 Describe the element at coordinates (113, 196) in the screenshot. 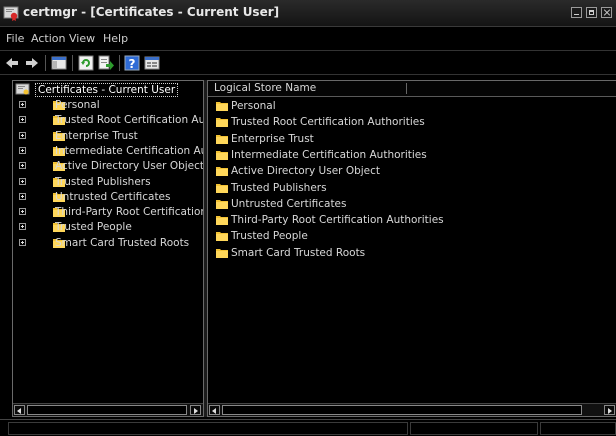

I see `tree-item-label: Untrusted Certificates` at that location.